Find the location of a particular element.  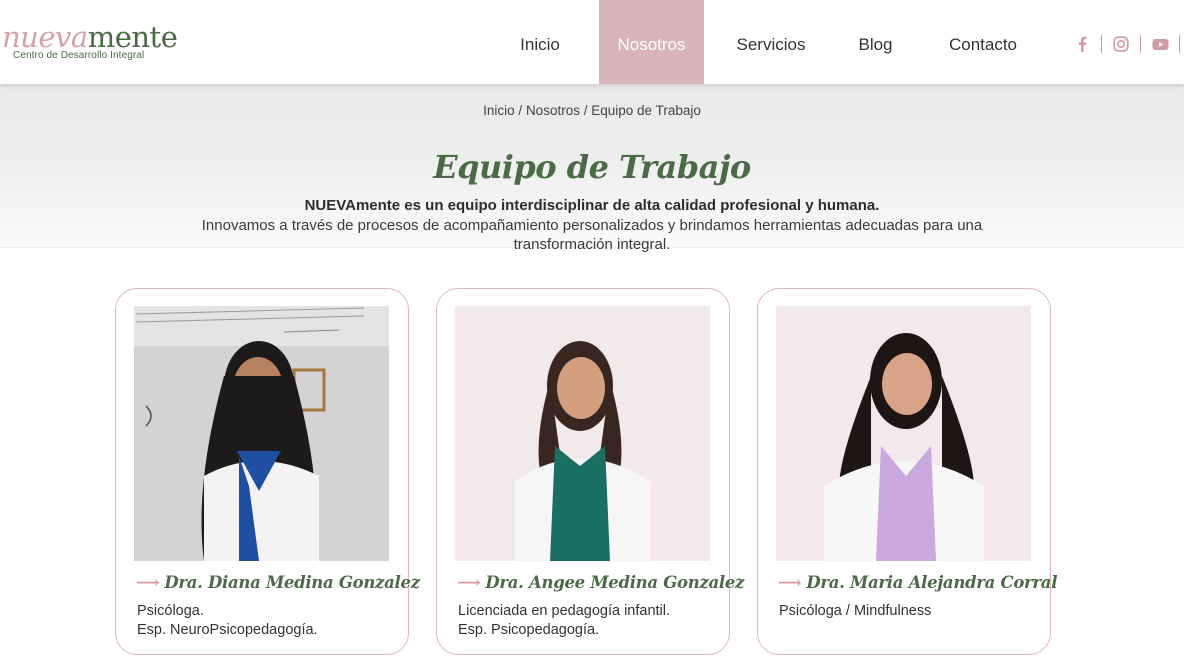

logo-wordmark: nuevamente is located at coordinates (90, 37).